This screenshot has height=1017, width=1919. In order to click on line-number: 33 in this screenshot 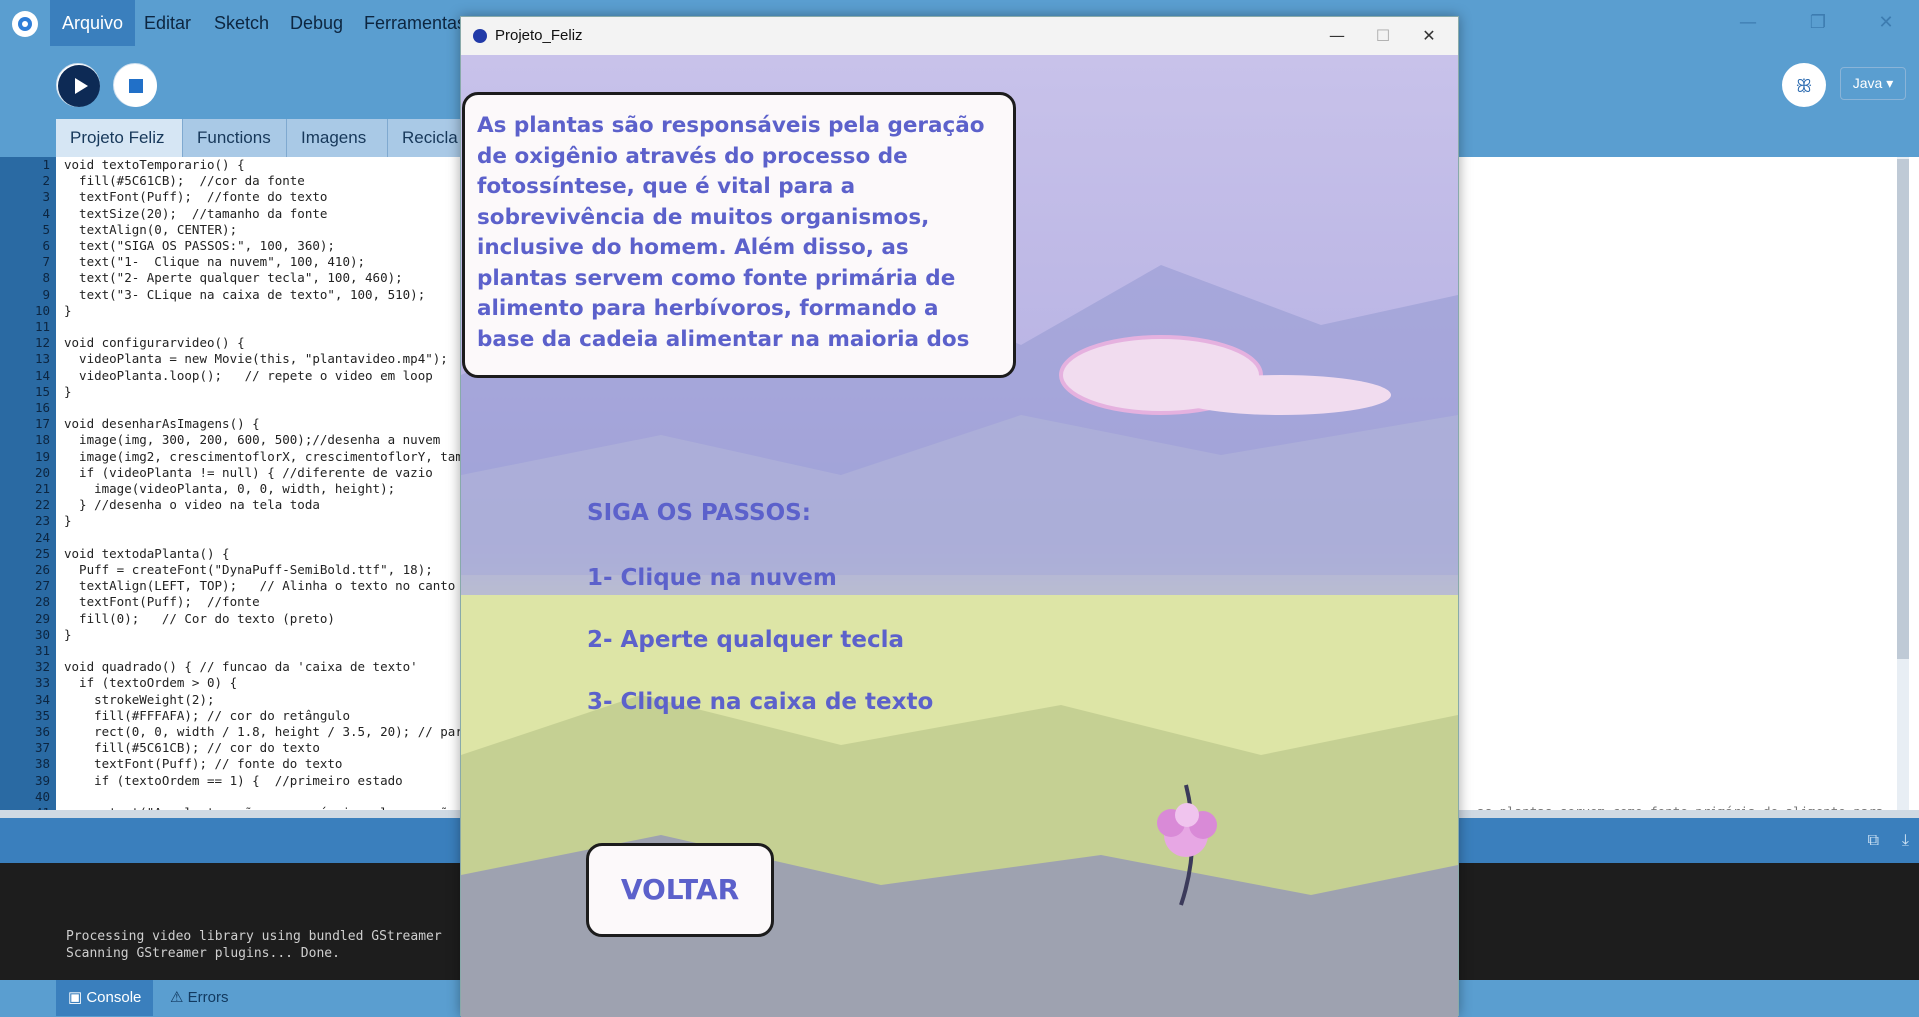, I will do `click(42, 683)`.